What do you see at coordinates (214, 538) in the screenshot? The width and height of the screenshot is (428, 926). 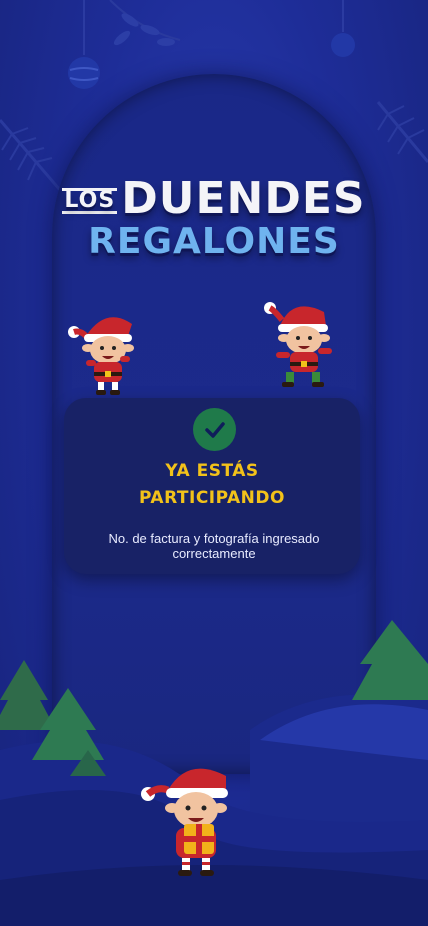 I see `message-line-1: No. de factura y fotografía ingresado` at bounding box center [214, 538].